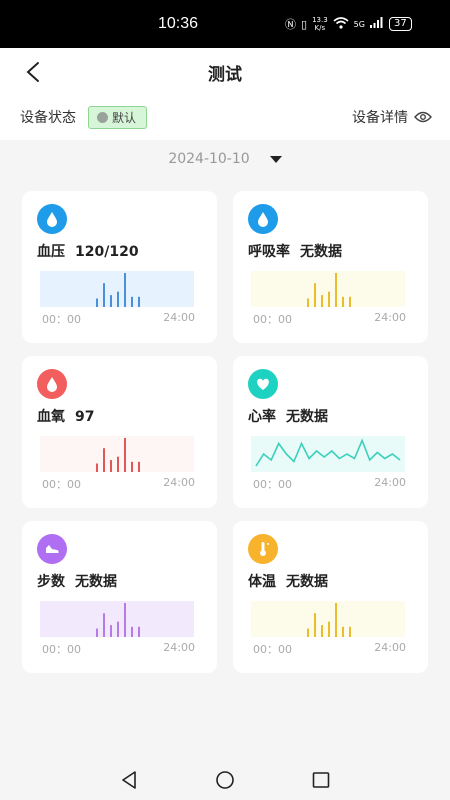 This screenshot has height=800, width=450. I want to click on metric-title: 体温 无数据, so click(288, 581).